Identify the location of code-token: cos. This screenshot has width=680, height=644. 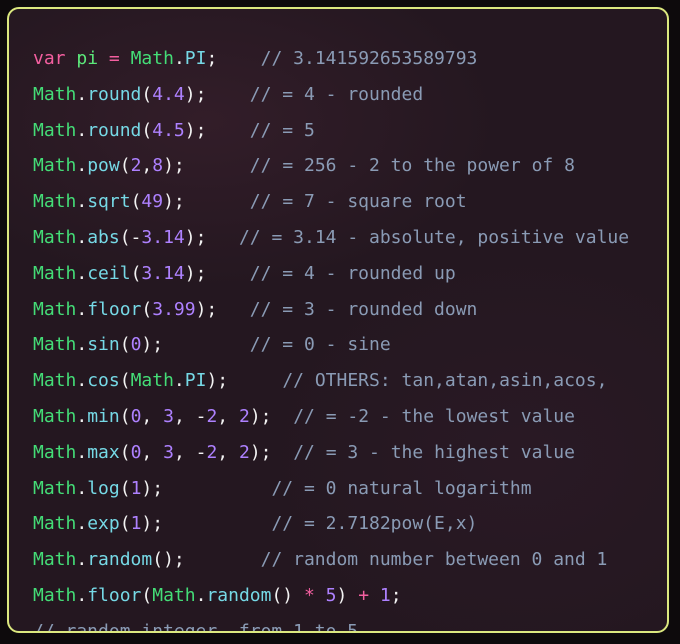
(103, 381).